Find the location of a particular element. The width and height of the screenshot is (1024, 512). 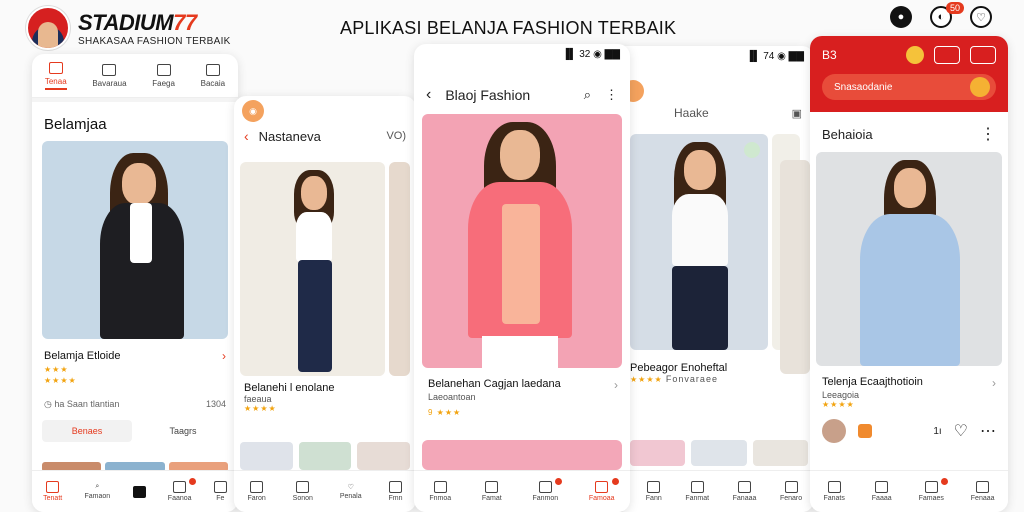

wallet-icon is located at coordinates (947, 55).